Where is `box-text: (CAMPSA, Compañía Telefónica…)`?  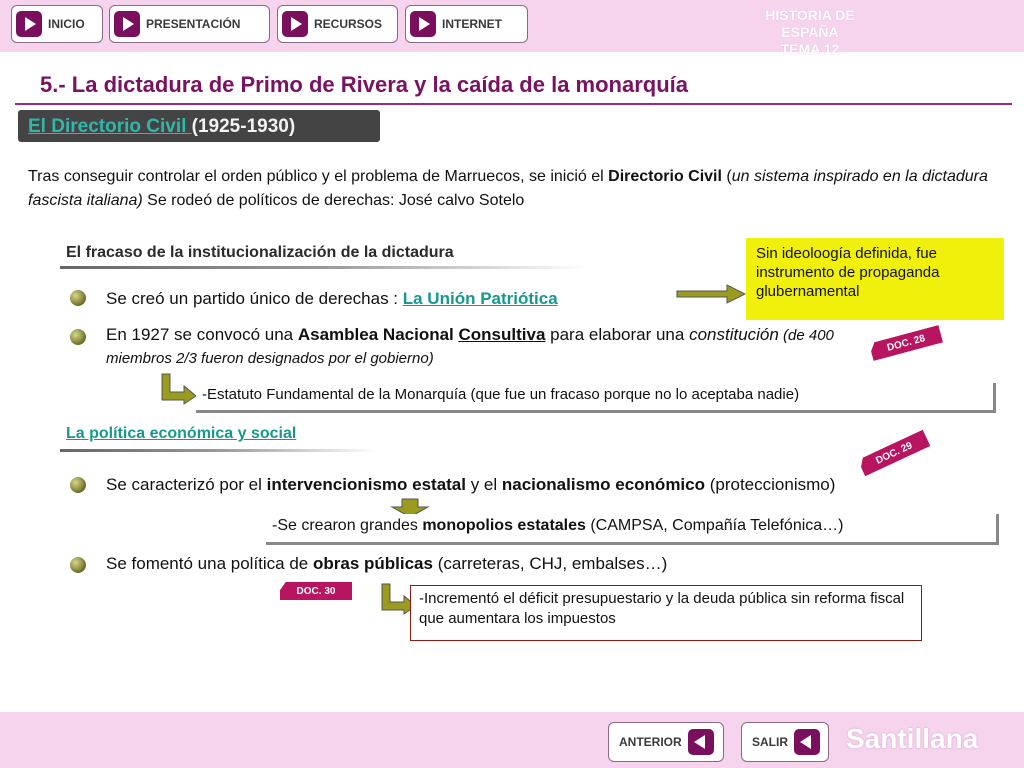
box-text: (CAMPSA, Compañía Telefónica…) is located at coordinates (714, 525).